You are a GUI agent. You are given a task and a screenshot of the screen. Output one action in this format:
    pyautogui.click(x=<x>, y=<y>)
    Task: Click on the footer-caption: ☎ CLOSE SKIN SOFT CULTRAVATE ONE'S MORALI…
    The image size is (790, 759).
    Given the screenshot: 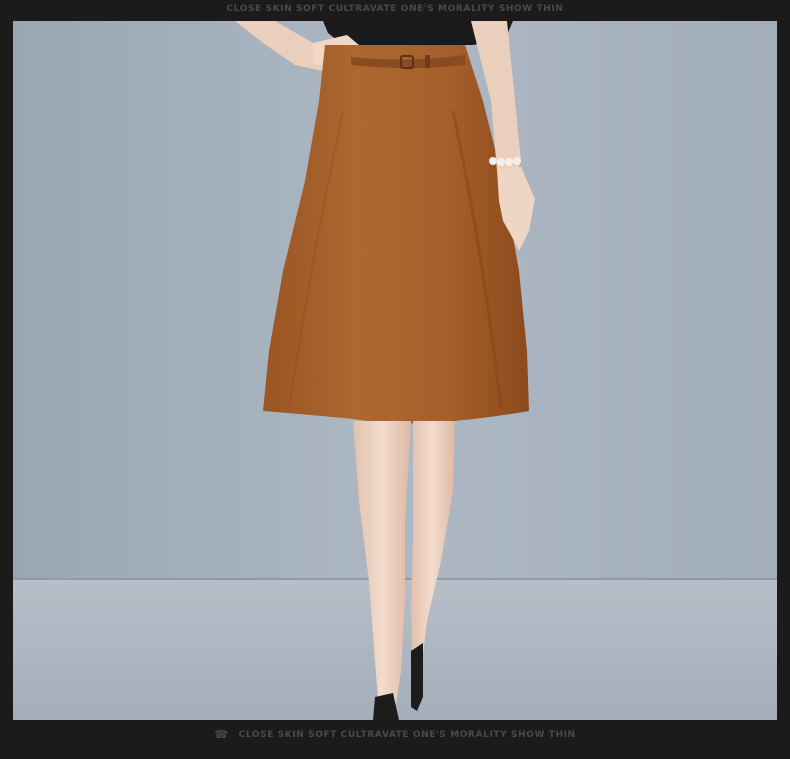 What is the action you would take?
    pyautogui.click(x=395, y=734)
    